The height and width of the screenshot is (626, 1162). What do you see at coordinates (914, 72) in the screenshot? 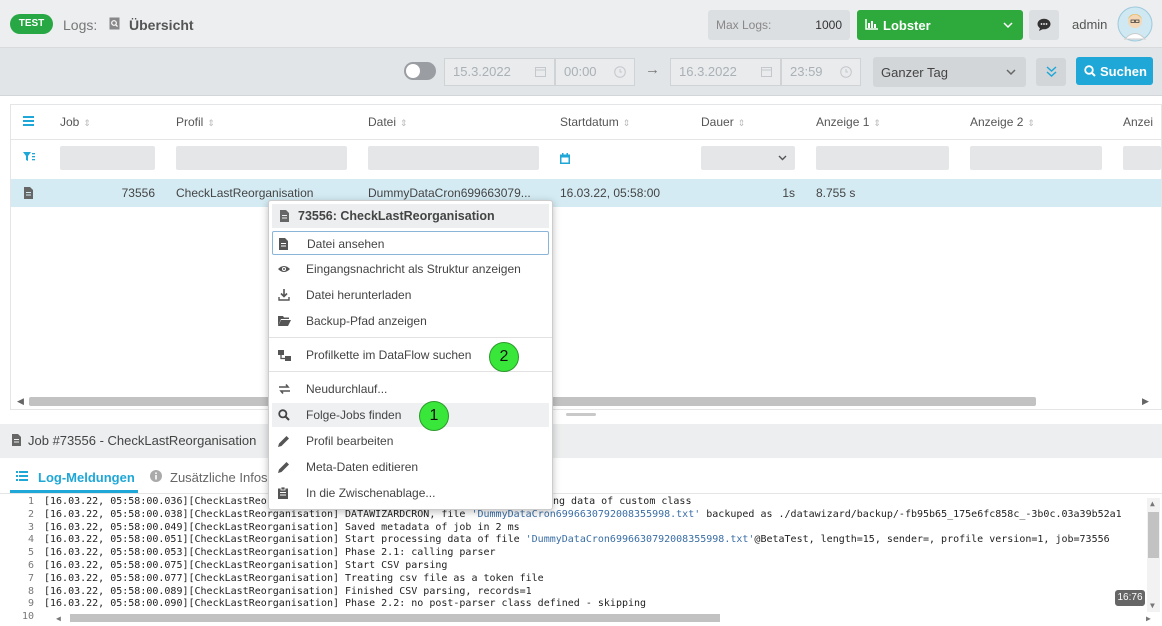
I see `range-select-value: Ganzer Tag` at bounding box center [914, 72].